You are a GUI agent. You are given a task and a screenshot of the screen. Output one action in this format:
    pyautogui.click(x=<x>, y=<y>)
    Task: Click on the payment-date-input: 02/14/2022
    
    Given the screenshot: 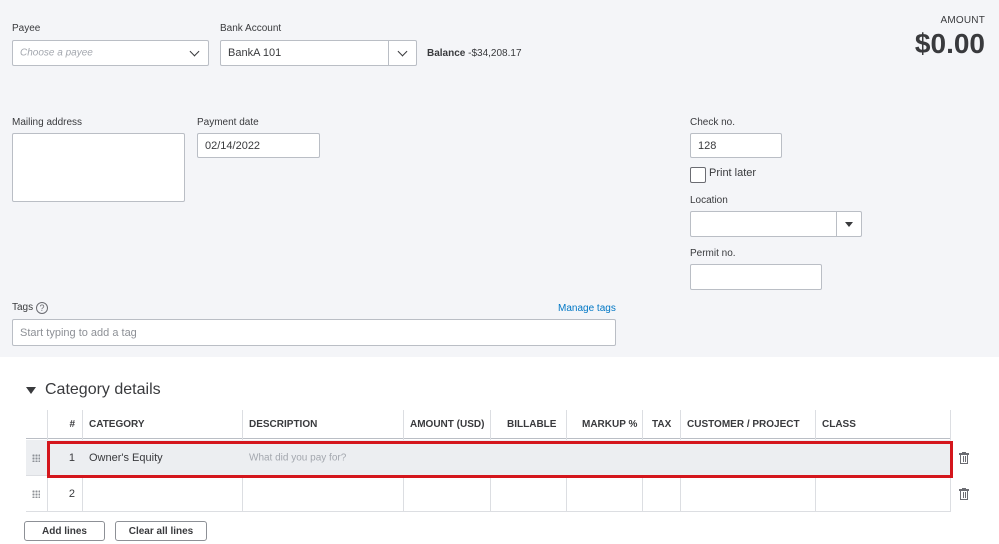 What is the action you would take?
    pyautogui.click(x=258, y=145)
    